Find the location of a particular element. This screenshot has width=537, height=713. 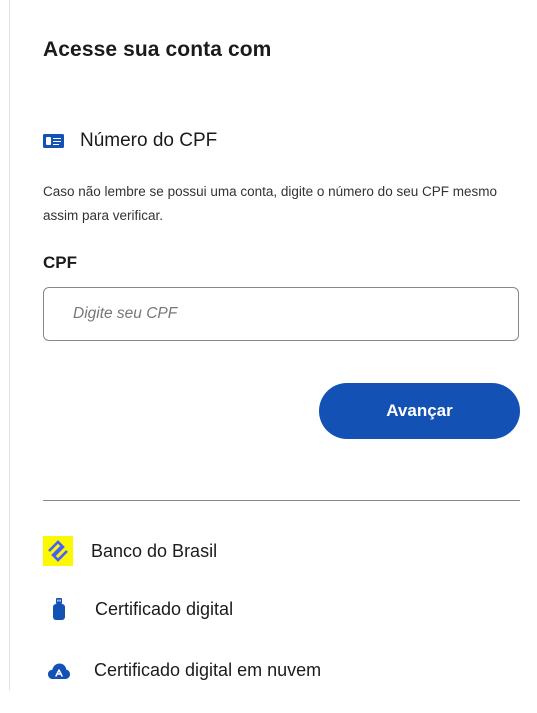

next-button: Avançar is located at coordinates (419, 411).